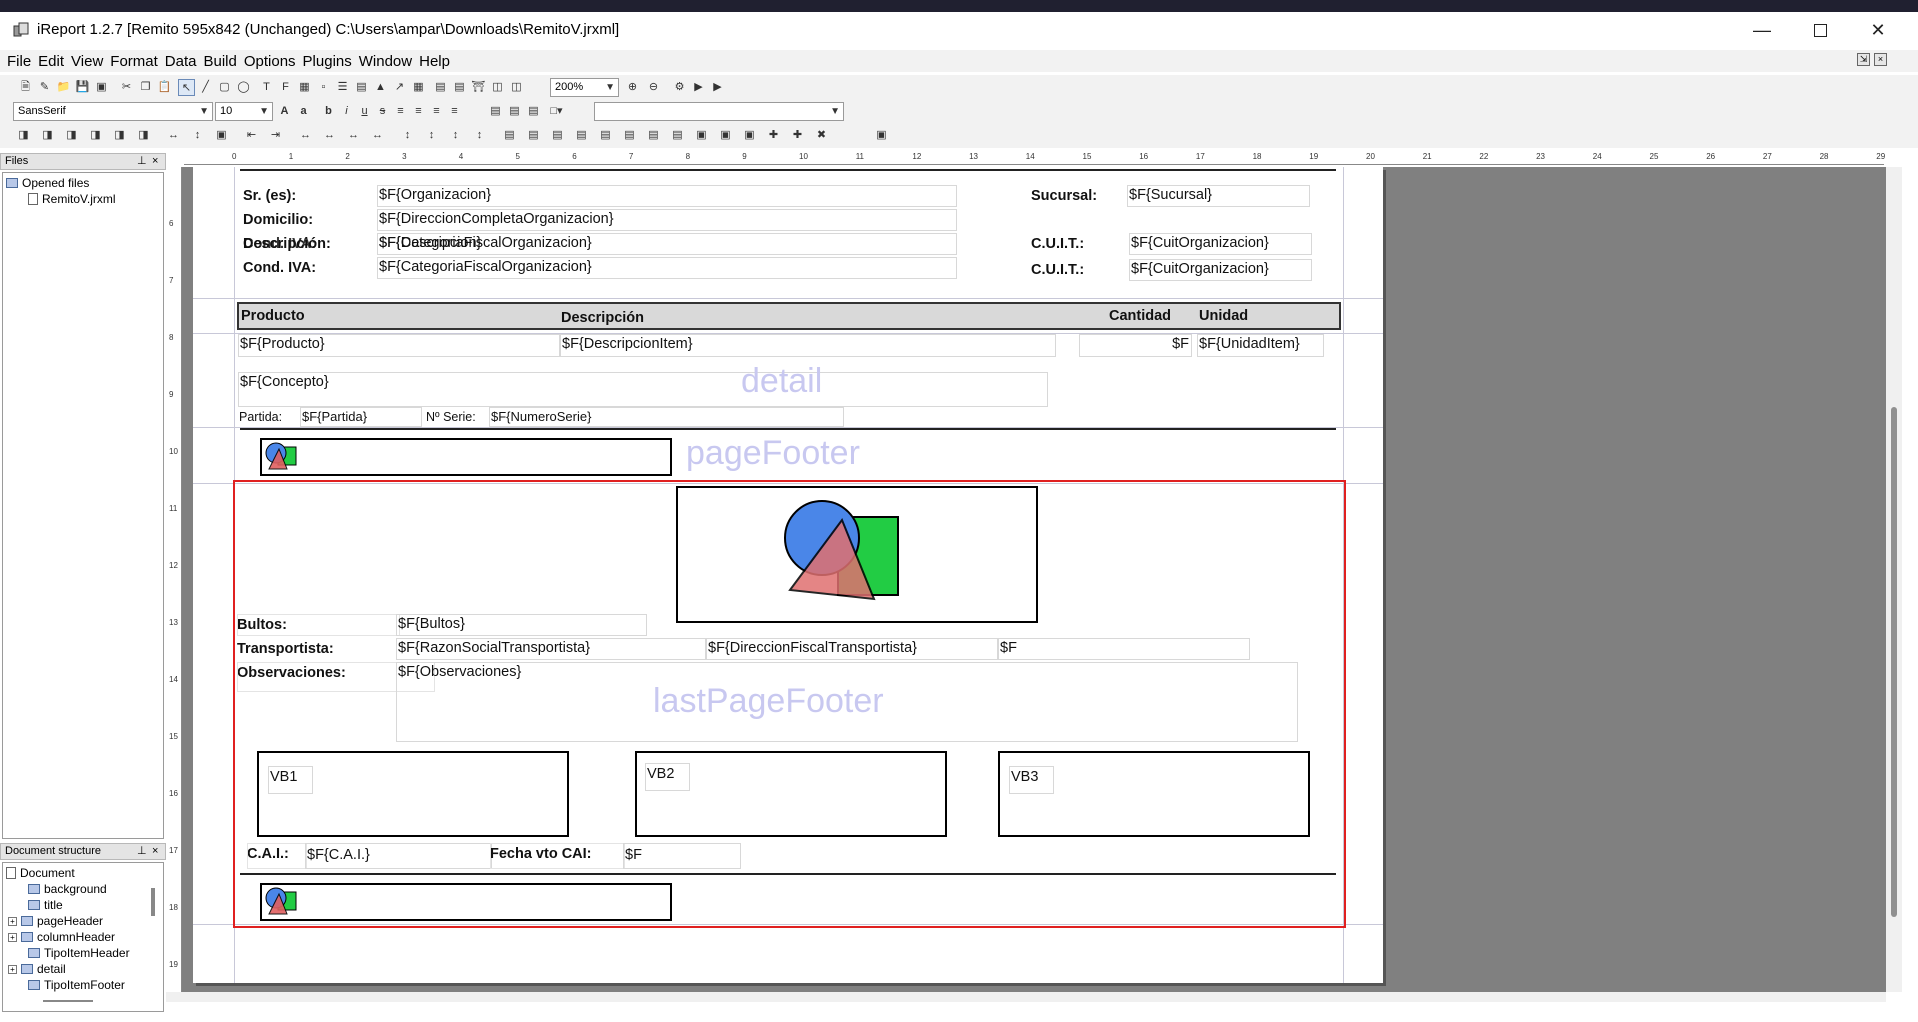 The image size is (1918, 1022). What do you see at coordinates (382, 111) in the screenshot?
I see `strikethrough-icon: s` at bounding box center [382, 111].